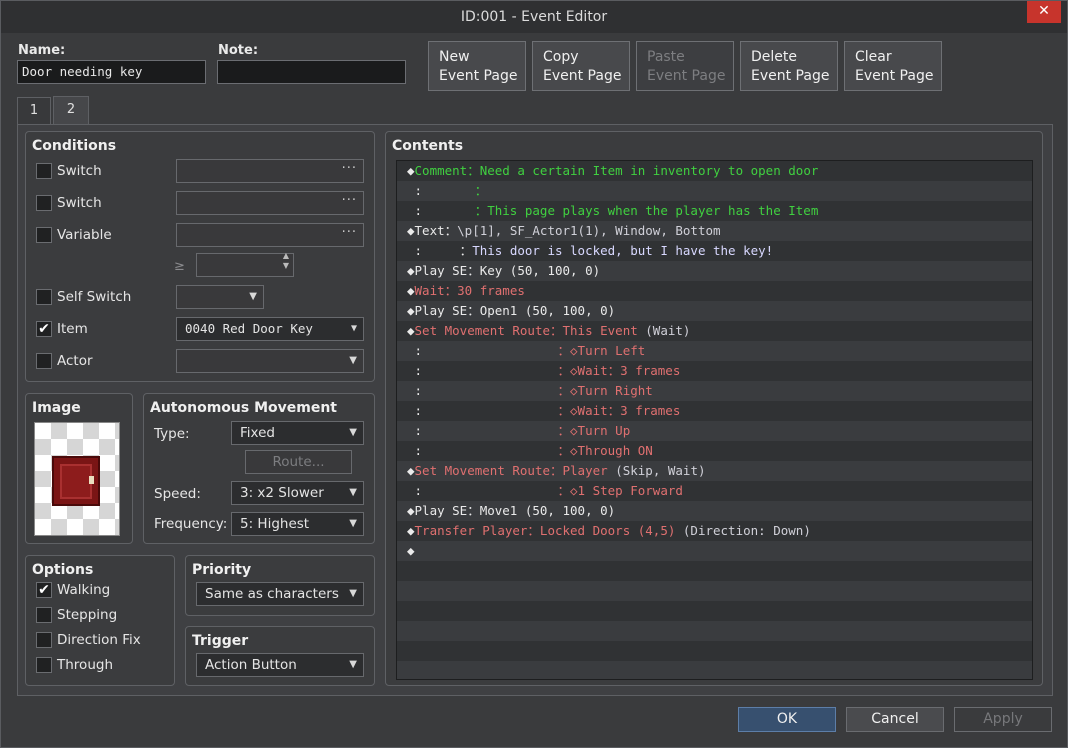 The height and width of the screenshot is (748, 1068). I want to click on actor-checkbox, so click(44, 361).